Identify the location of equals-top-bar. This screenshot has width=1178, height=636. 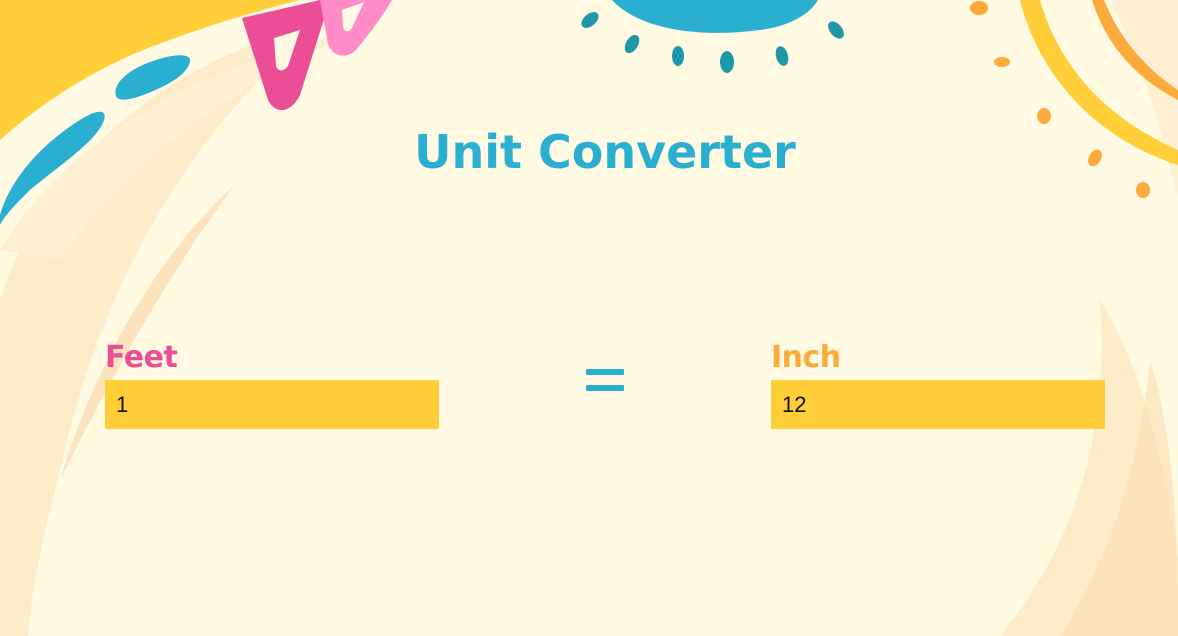
(605, 372).